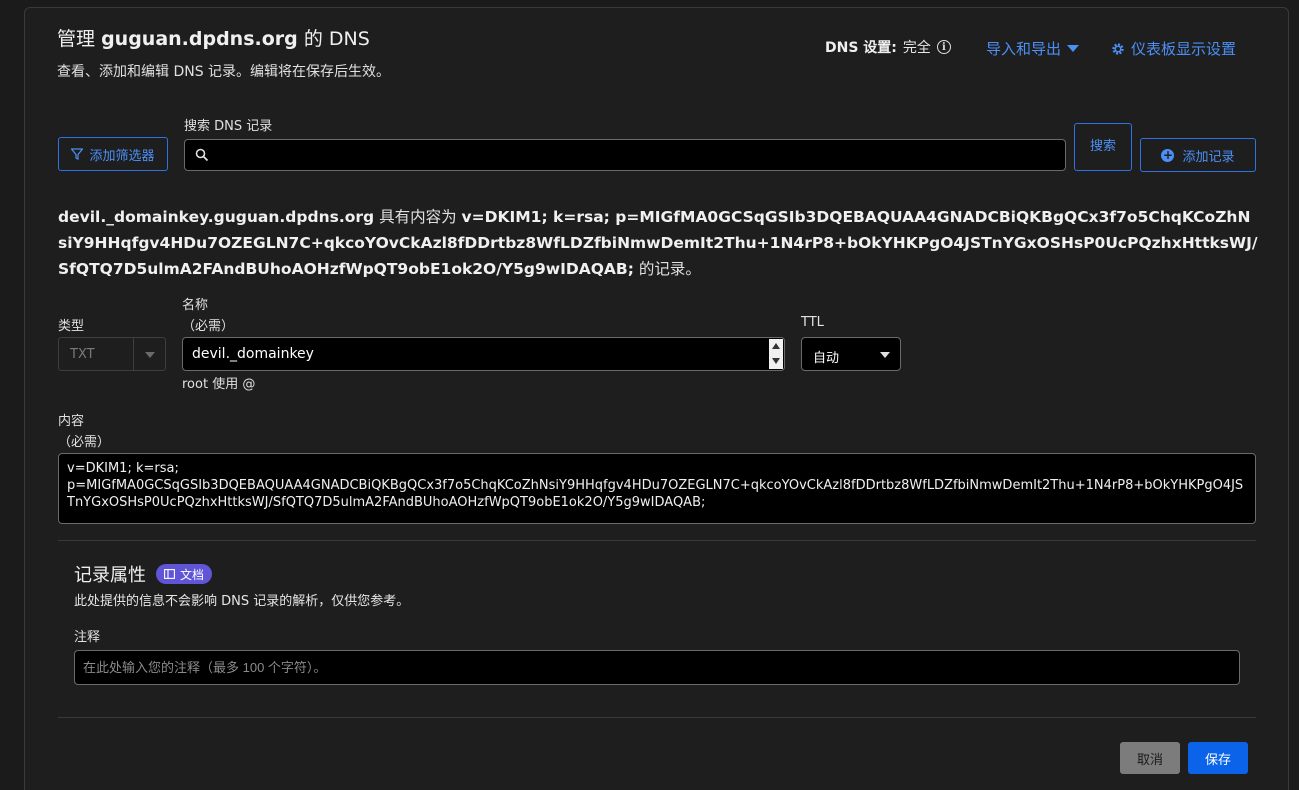 This screenshot has height=790, width=1299. Describe the element at coordinates (133, 354) in the screenshot. I see `type-select-divider` at that location.